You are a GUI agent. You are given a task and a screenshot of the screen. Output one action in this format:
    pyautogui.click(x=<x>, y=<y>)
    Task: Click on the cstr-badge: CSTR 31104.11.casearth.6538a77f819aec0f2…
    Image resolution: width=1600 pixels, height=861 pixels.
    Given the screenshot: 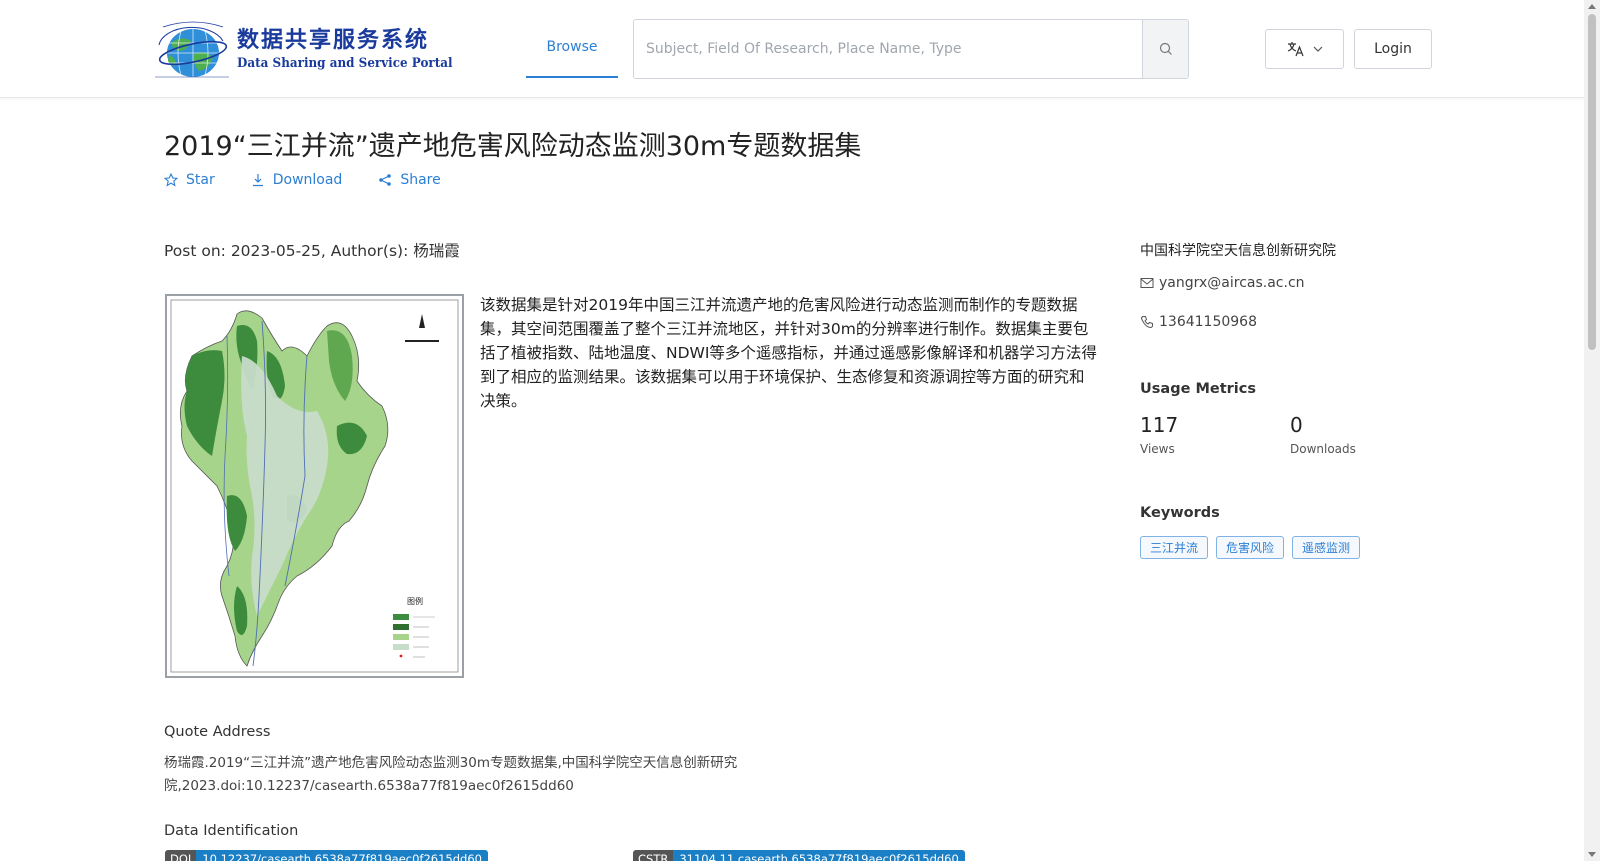 What is the action you would take?
    pyautogui.click(x=799, y=855)
    